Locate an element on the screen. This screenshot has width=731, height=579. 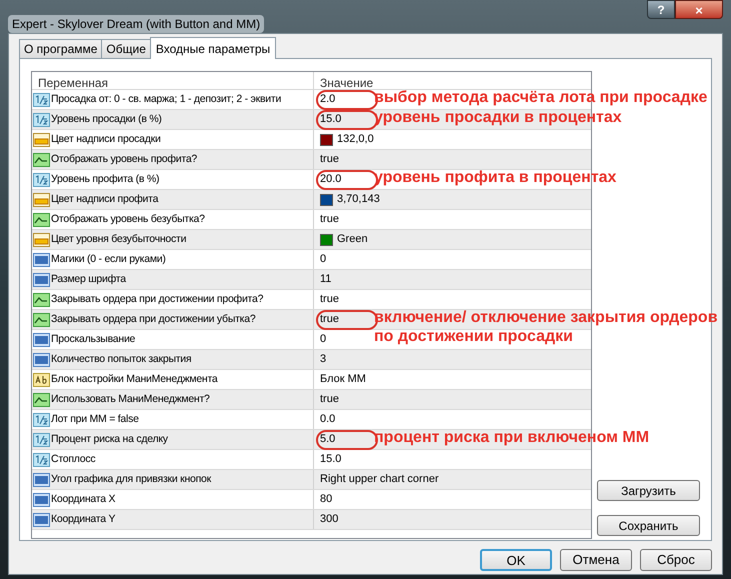
text-icon is located at coordinates (41, 379).